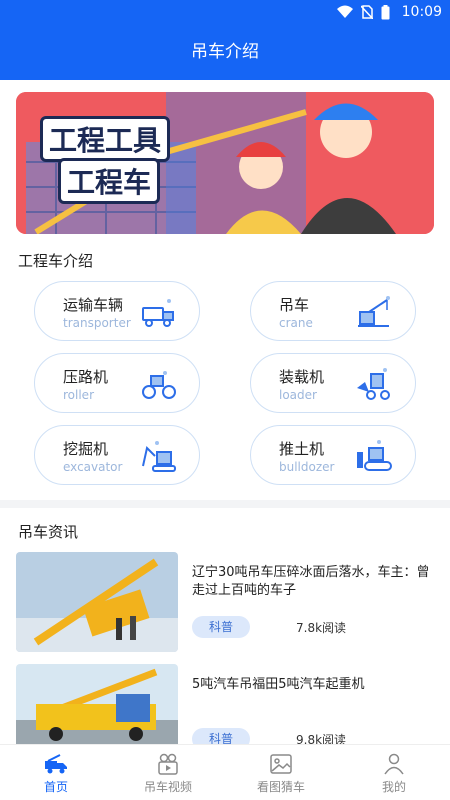 This screenshot has height=800, width=450. What do you see at coordinates (421, 12) in the screenshot?
I see `status-time: 10:09` at bounding box center [421, 12].